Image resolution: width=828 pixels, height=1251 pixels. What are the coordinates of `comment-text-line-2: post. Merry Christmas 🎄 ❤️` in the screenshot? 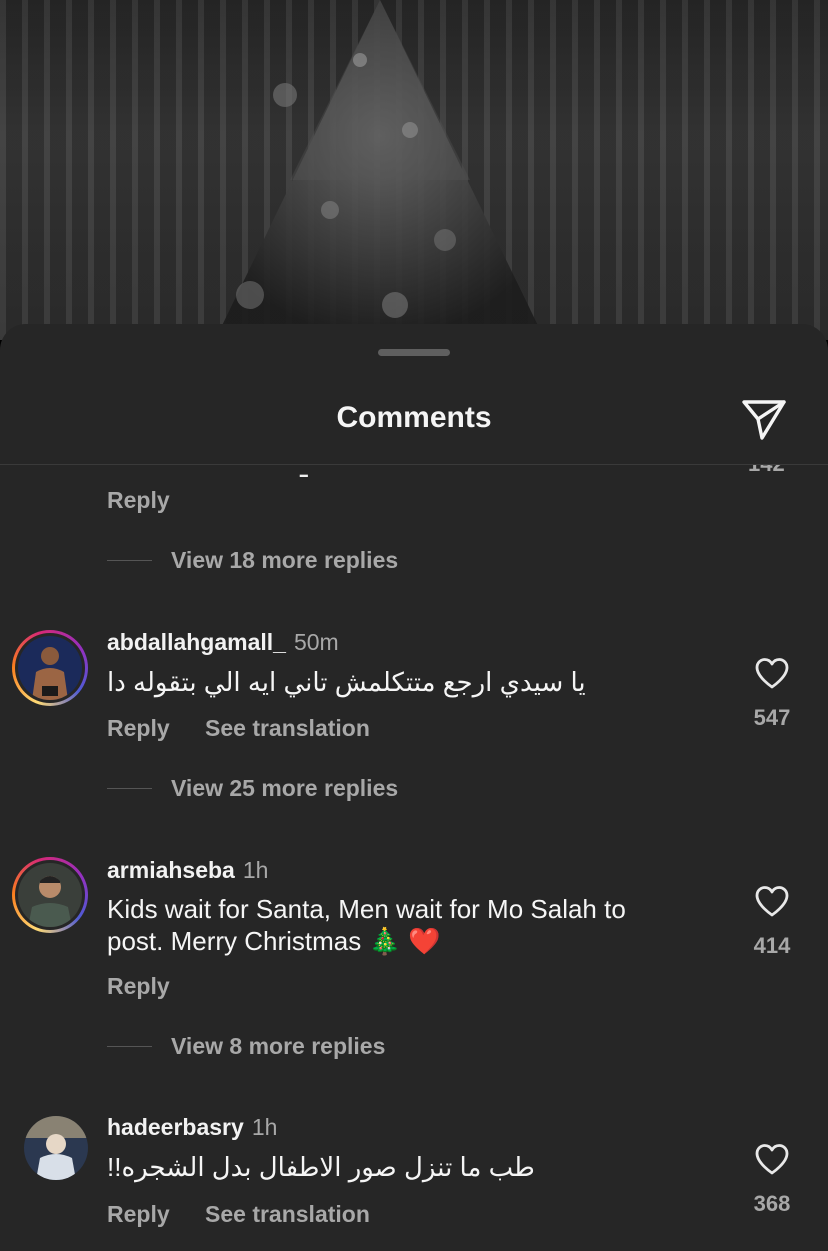 It's located at (274, 941).